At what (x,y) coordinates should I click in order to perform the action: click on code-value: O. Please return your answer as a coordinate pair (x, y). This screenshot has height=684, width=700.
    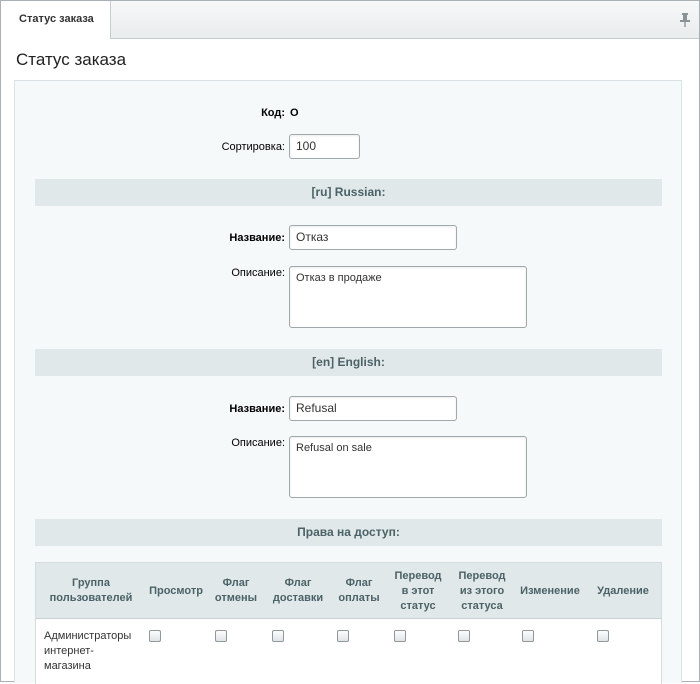
    Looking at the image, I should click on (294, 113).